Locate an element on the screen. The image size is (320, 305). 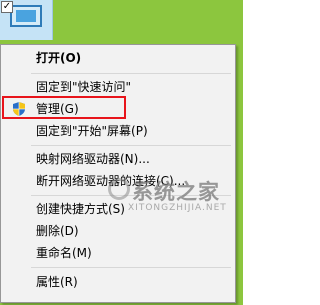
this-pc-desktop-icon: ✓ is located at coordinates (26, 20).